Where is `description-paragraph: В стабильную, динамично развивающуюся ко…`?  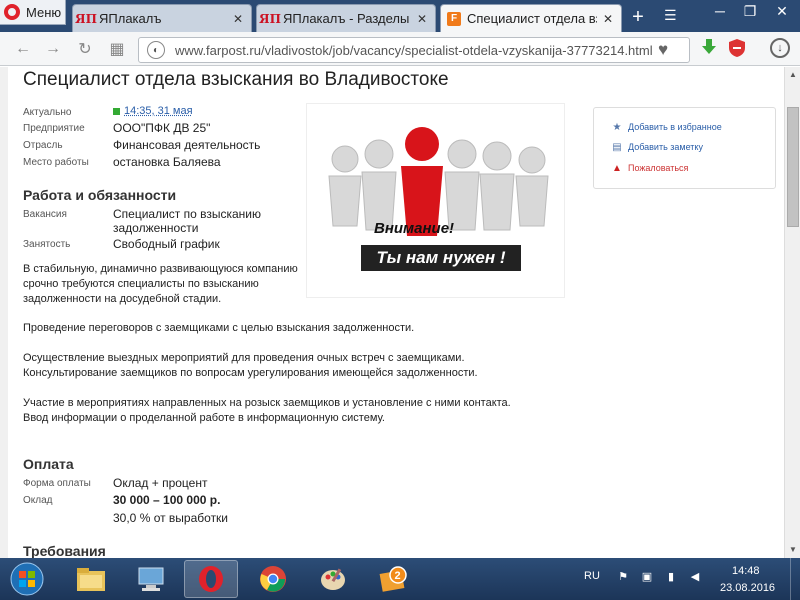
description-paragraph: В стабильную, динамично развивающуюся ко… is located at coordinates (160, 284).